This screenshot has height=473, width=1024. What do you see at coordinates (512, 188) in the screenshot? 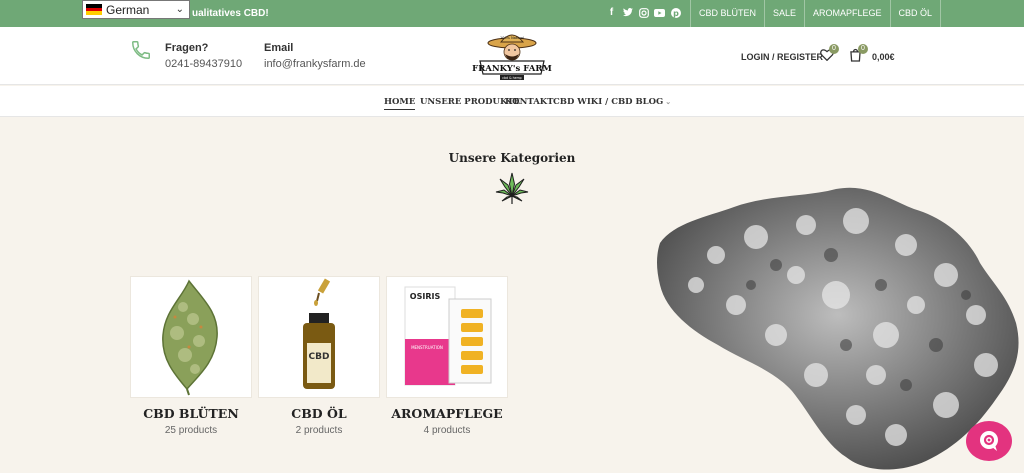
I see `cannabis-leaf-icon` at bounding box center [512, 188].